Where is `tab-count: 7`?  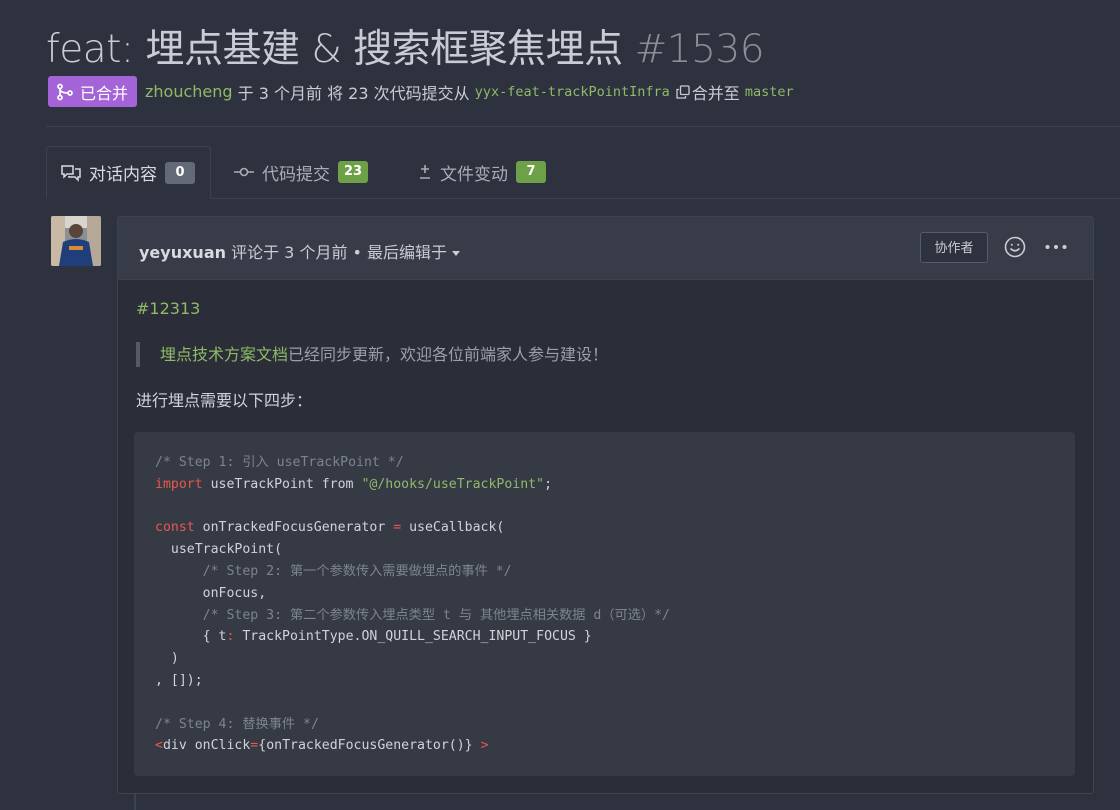
tab-count: 7 is located at coordinates (531, 172).